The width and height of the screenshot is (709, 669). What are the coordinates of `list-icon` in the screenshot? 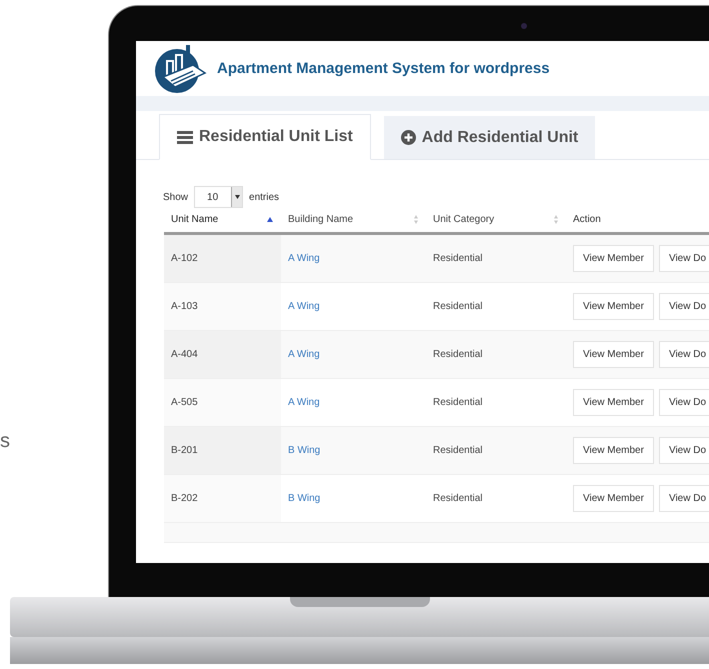 It's located at (185, 137).